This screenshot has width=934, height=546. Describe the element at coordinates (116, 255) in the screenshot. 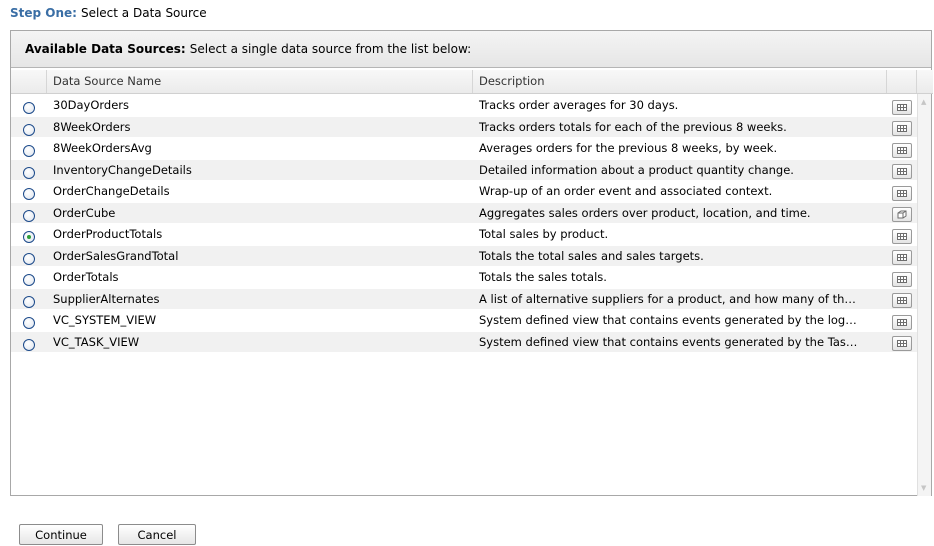

I see `data-source-name: OrderSalesGrandTotal` at that location.